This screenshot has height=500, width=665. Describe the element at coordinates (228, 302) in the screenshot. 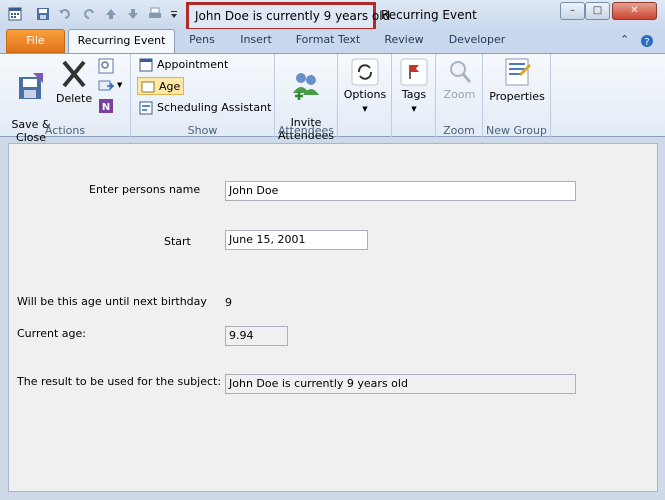

I see `age-until-birthday-value: 9` at that location.